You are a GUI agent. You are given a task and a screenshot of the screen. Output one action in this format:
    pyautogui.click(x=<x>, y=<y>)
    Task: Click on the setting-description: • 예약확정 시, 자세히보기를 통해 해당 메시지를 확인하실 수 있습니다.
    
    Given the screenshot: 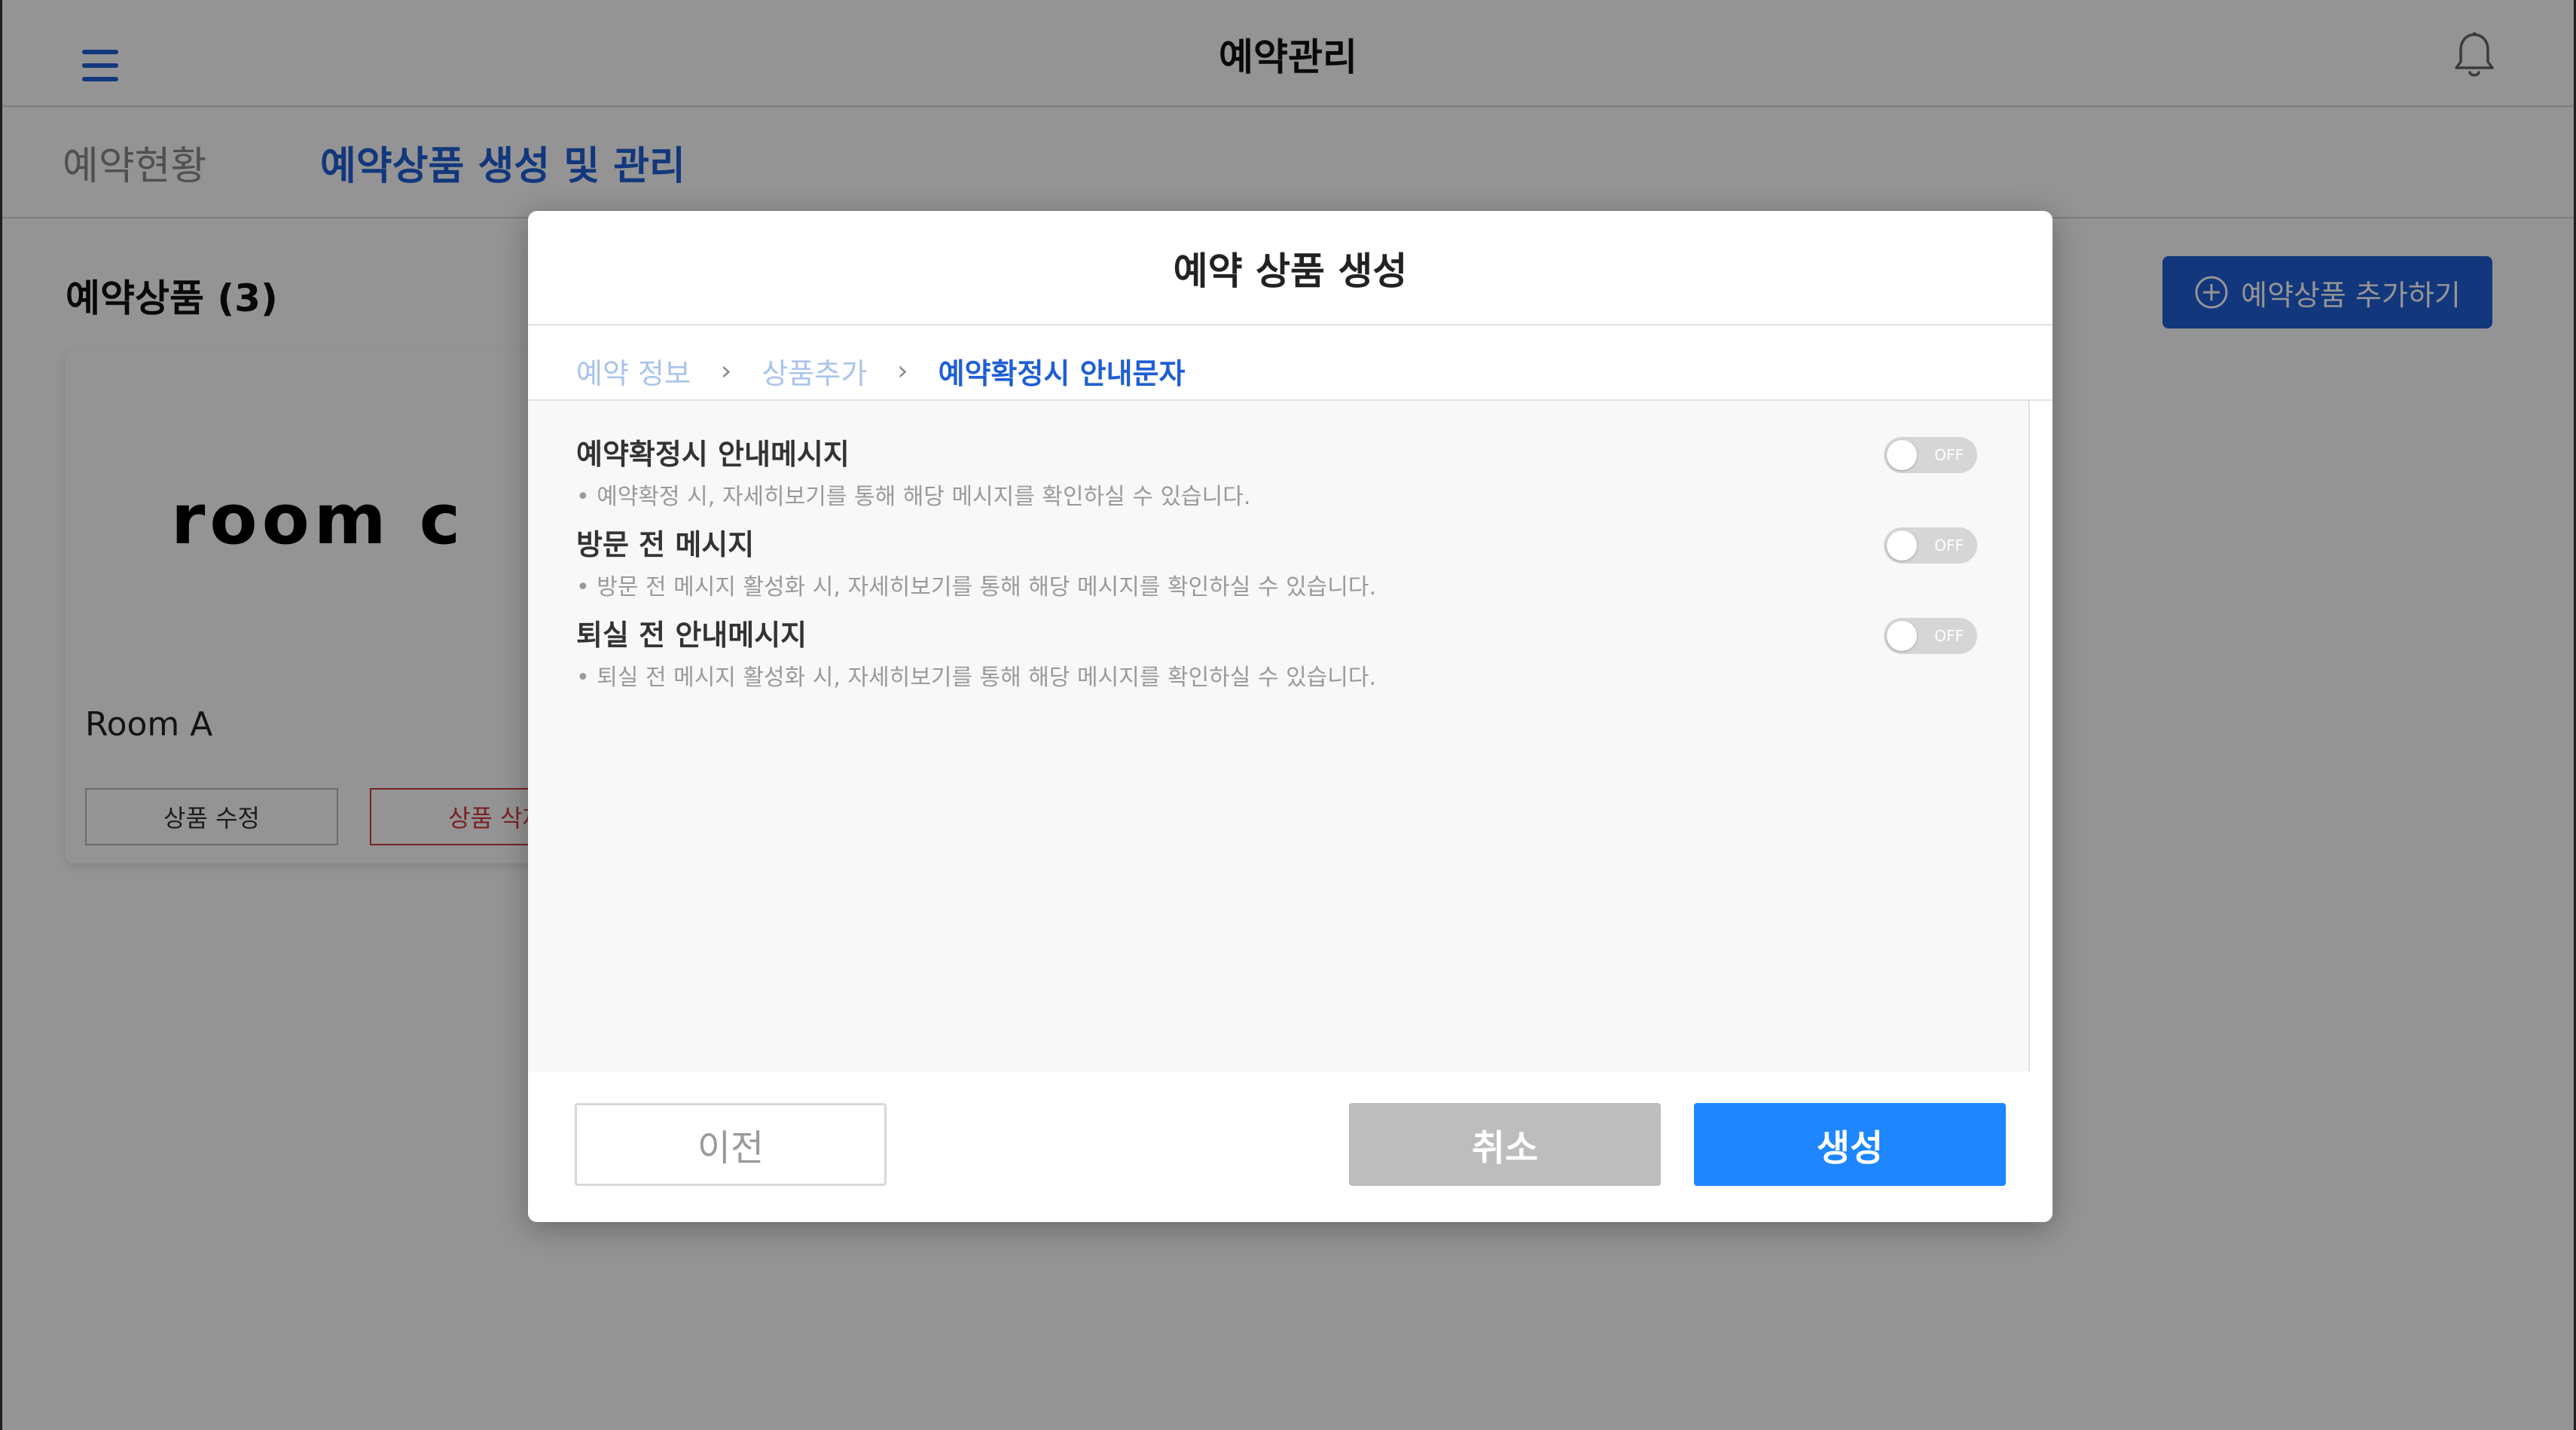 What is the action you would take?
    pyautogui.click(x=913, y=497)
    